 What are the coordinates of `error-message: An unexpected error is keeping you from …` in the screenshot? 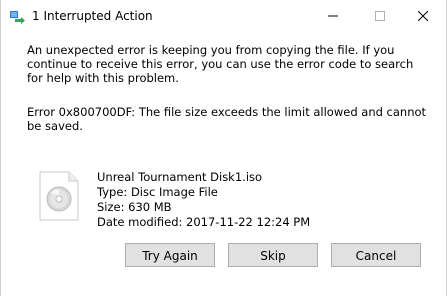 It's located at (220, 64).